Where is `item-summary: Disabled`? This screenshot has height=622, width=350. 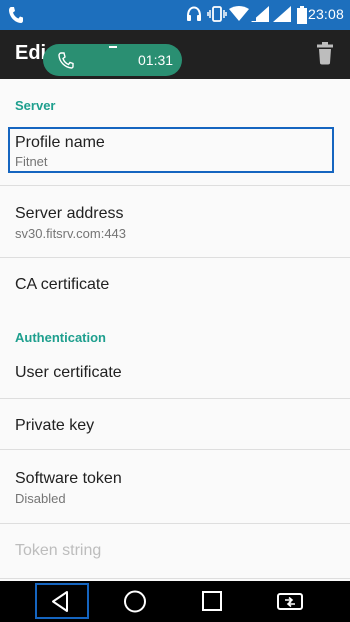
item-summary: Disabled is located at coordinates (40, 498).